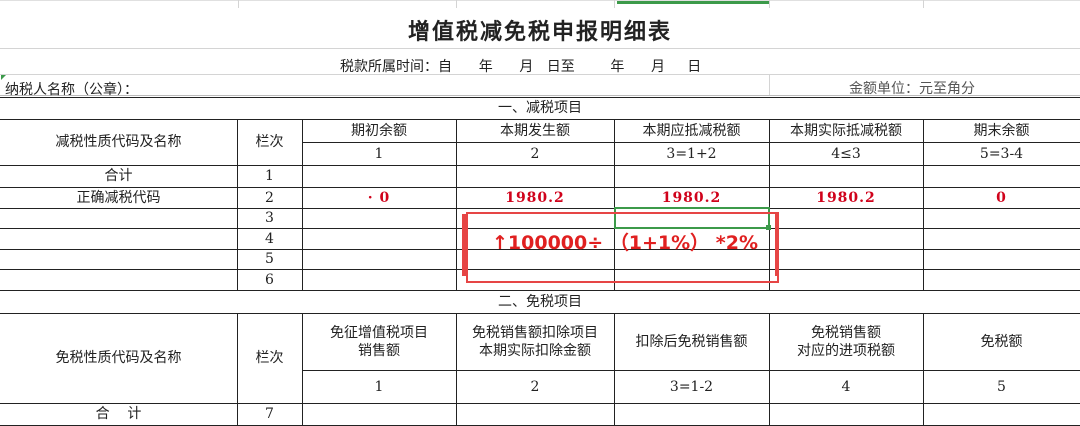 This screenshot has width=1080, height=426. What do you see at coordinates (625, 243) in the screenshot?
I see `annotation-formula: ↑100000÷ （1+1%） *2%` at bounding box center [625, 243].